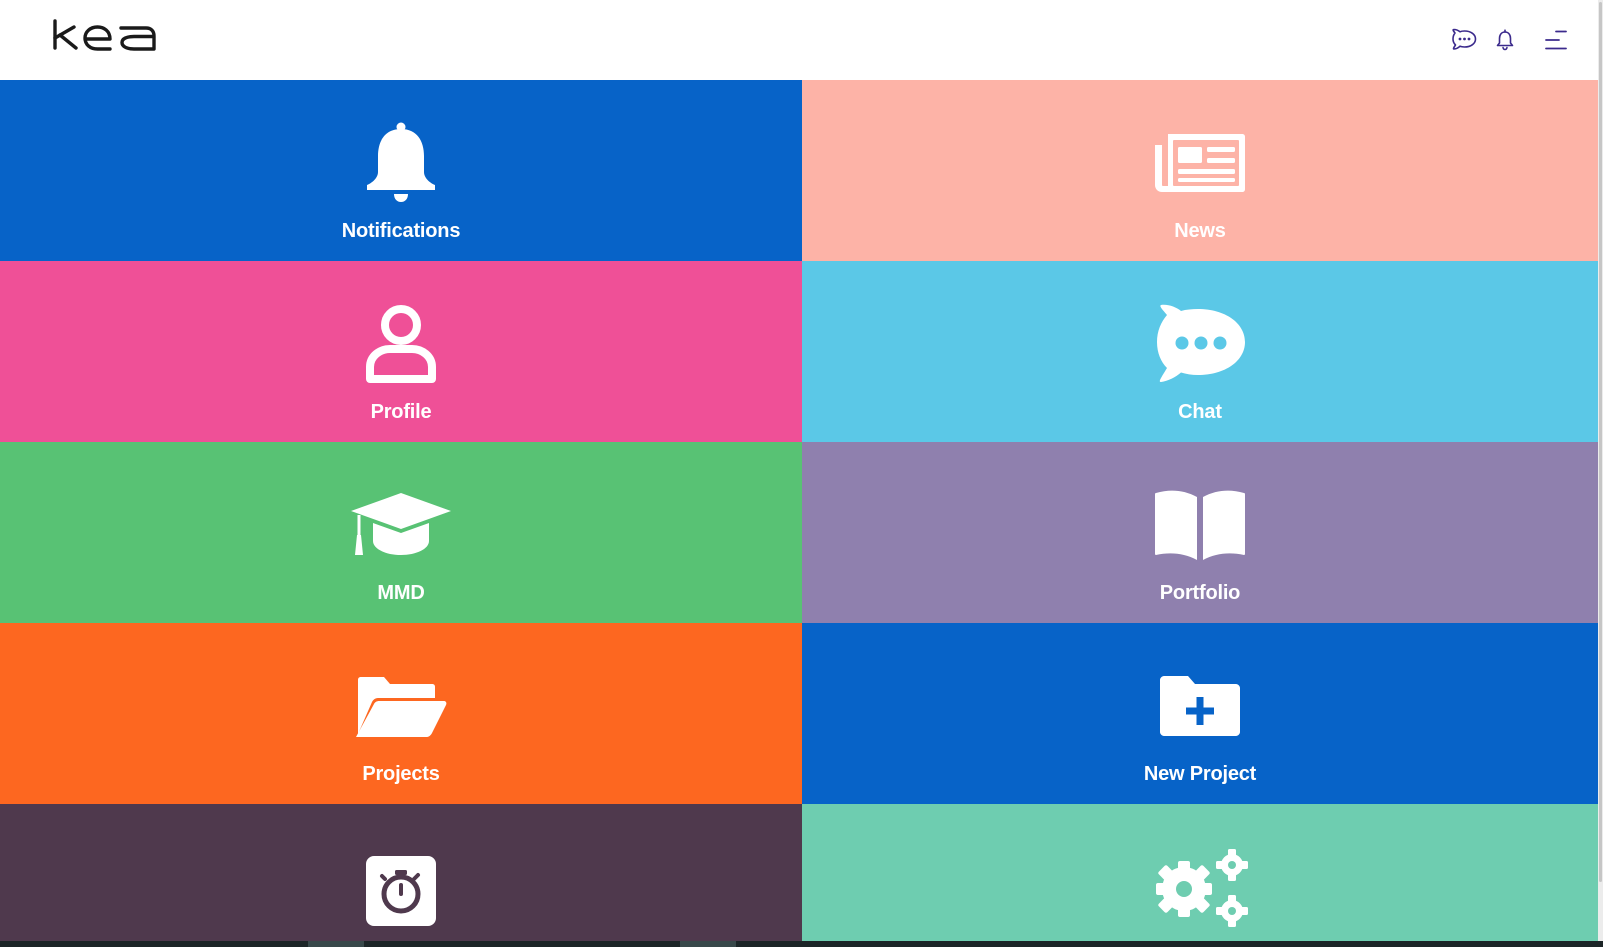  What do you see at coordinates (401, 344) in the screenshot?
I see `user-icon` at bounding box center [401, 344].